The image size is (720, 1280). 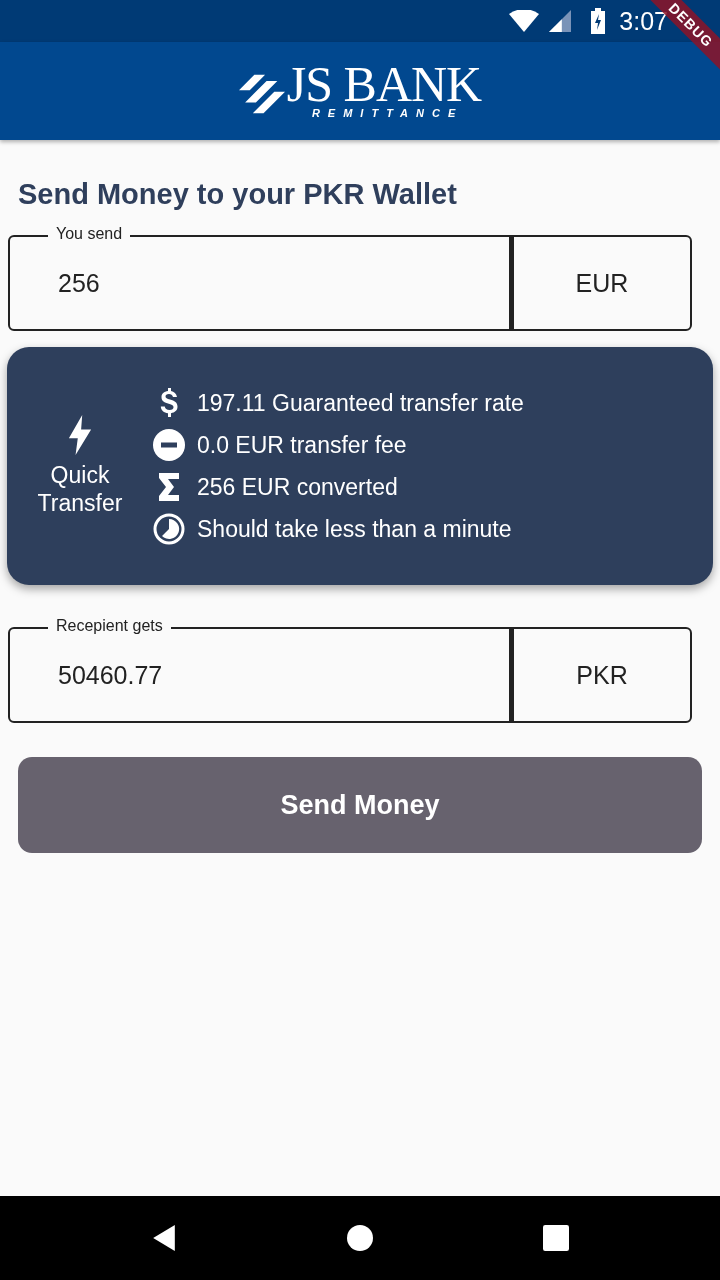 I want to click on currency-field: PKR, so click(x=601, y=675).